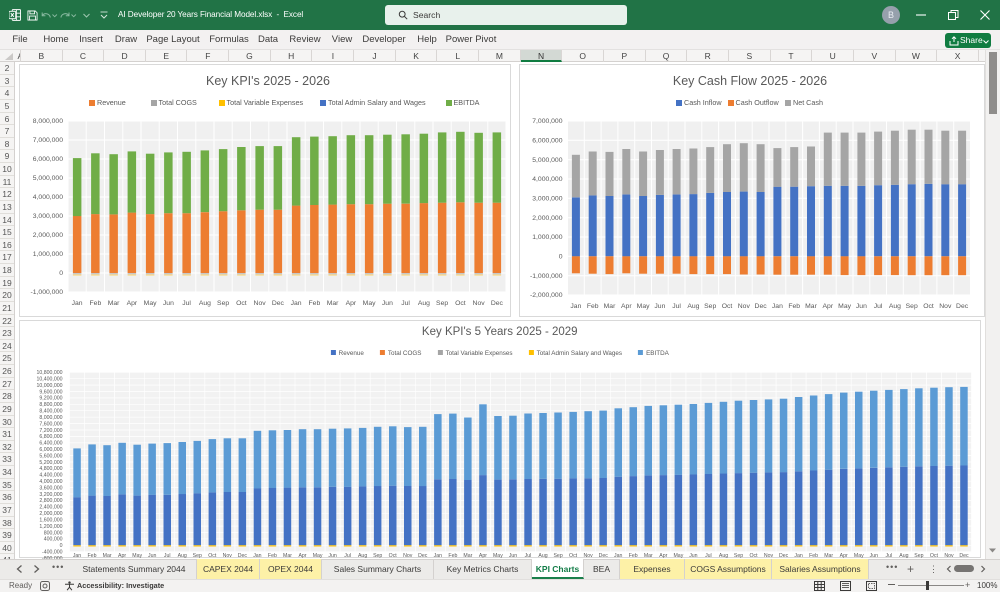 This screenshot has height=592, width=1000. I want to click on svg-text: 10,000,000, so click(50, 386).